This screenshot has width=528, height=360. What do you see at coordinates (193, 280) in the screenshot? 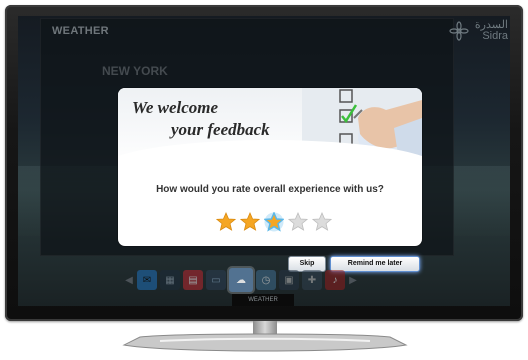
I see `calendar-icon: ▤` at bounding box center [193, 280].